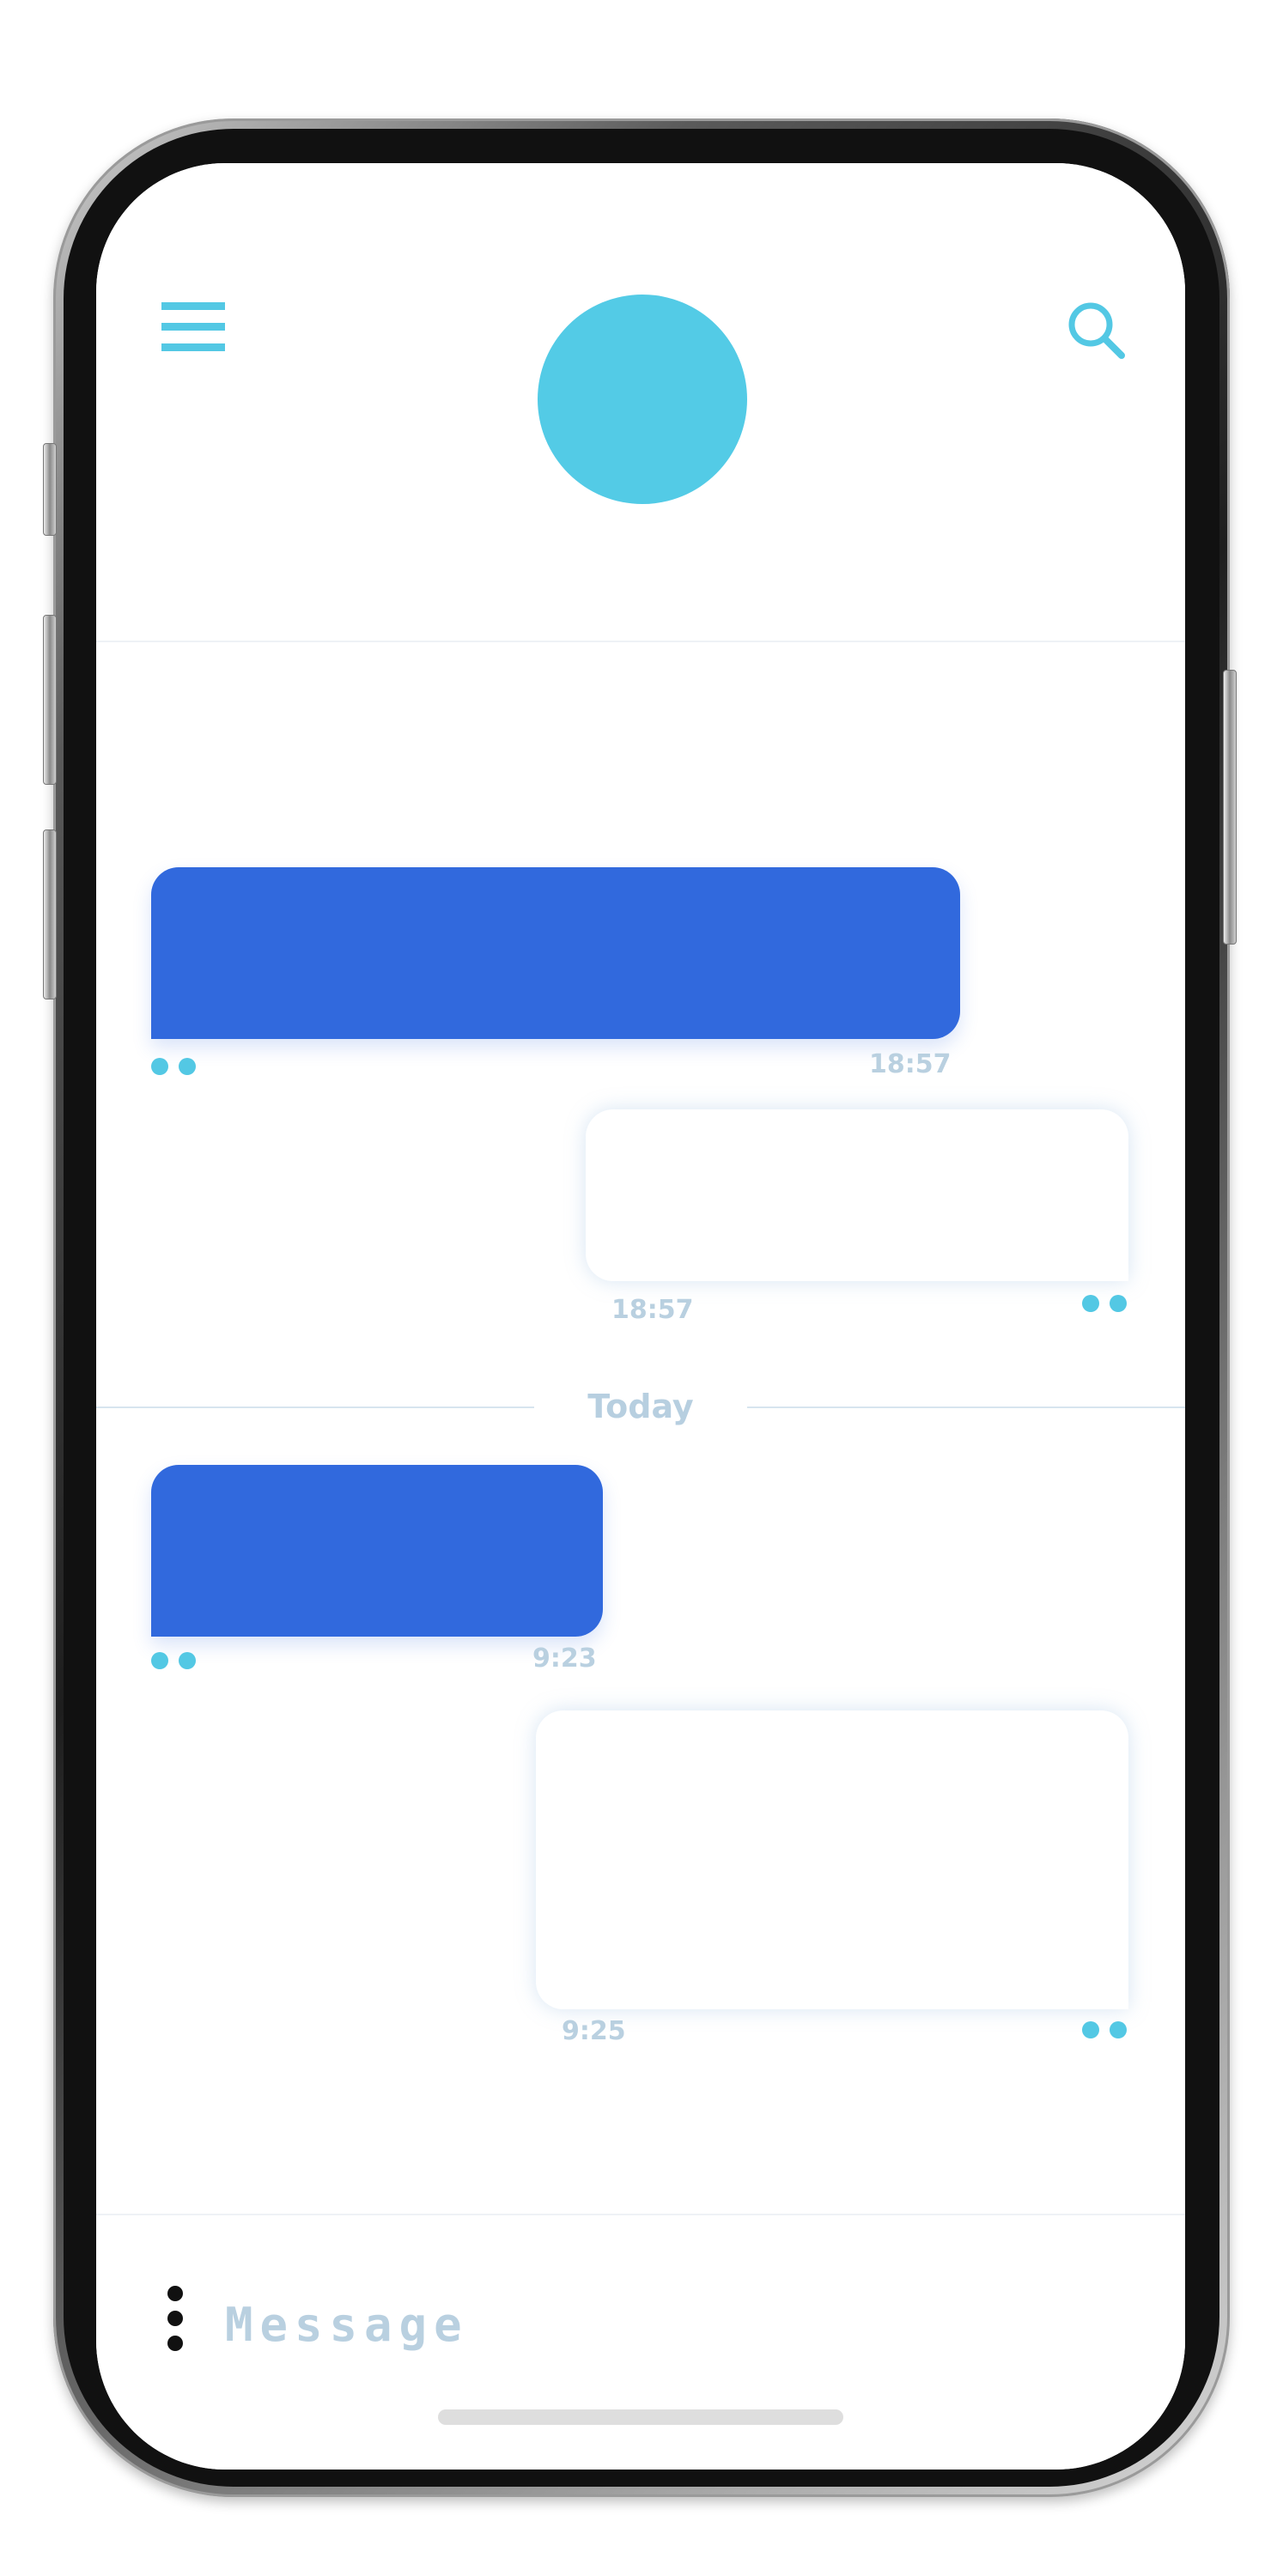 This screenshot has width=1271, height=2576. I want to click on volume-down-button, so click(50, 914).